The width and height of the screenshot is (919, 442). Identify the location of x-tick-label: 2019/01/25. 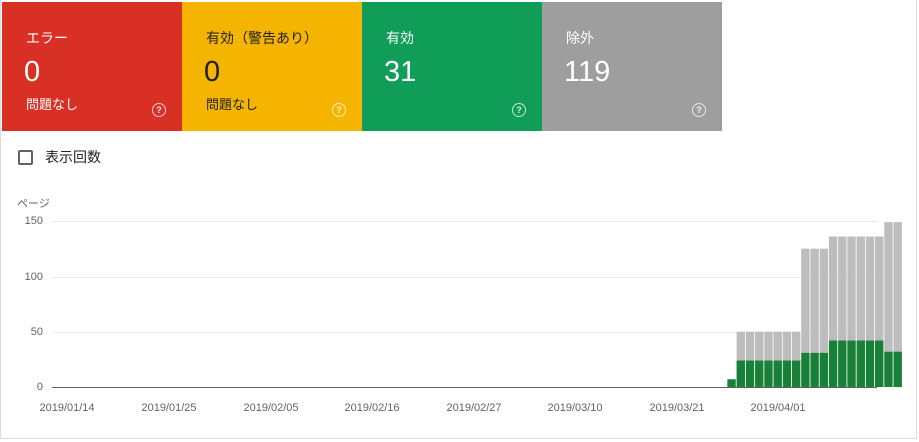
(169, 408).